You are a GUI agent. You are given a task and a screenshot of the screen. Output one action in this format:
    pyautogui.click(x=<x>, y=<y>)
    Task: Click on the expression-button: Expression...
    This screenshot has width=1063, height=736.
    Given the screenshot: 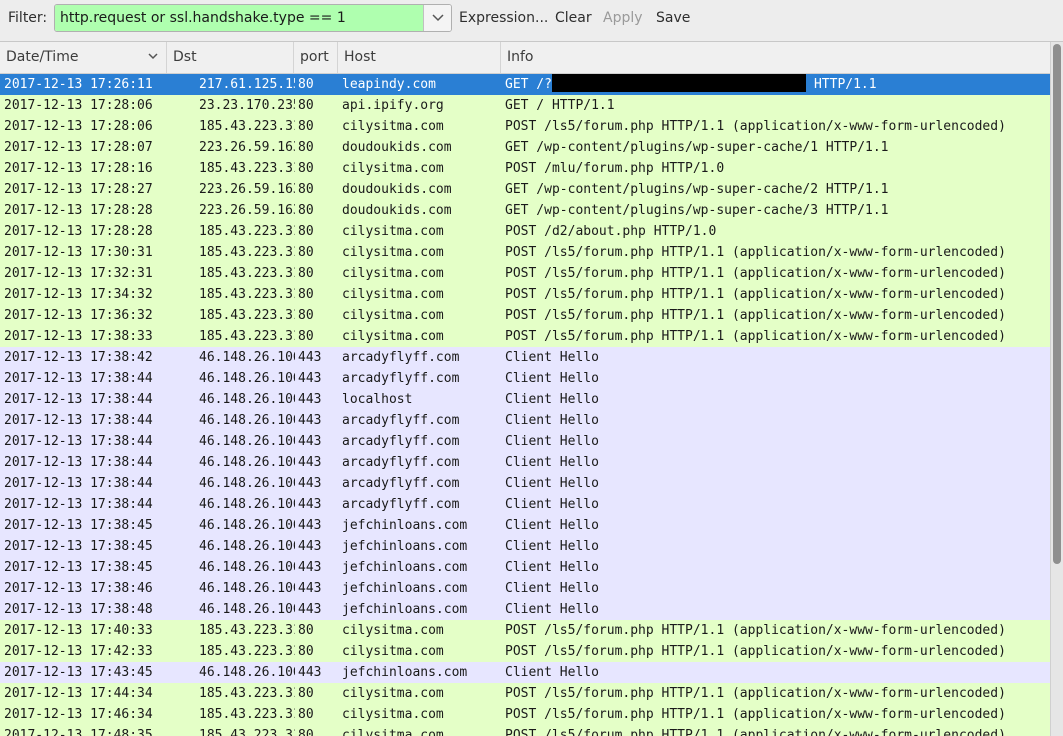 What is the action you would take?
    pyautogui.click(x=503, y=18)
    